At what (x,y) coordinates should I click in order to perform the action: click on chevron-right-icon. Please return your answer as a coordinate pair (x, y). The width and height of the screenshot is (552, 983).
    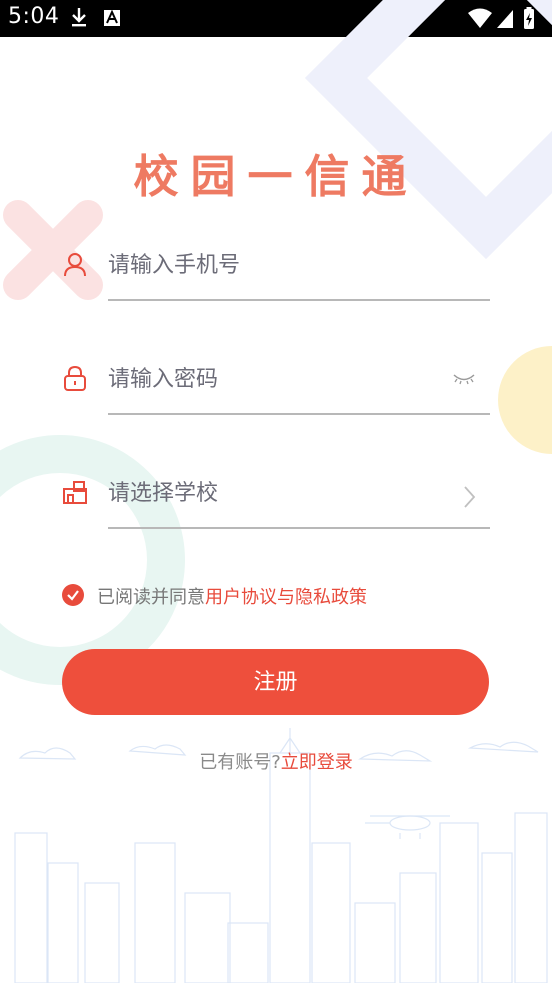
    Looking at the image, I should click on (470, 497).